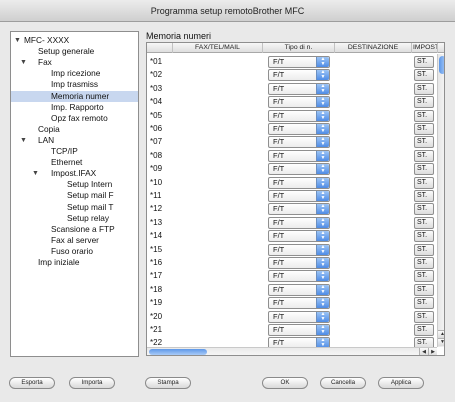  What do you see at coordinates (343, 383) in the screenshot?
I see `cancel-button: Cancella` at bounding box center [343, 383].